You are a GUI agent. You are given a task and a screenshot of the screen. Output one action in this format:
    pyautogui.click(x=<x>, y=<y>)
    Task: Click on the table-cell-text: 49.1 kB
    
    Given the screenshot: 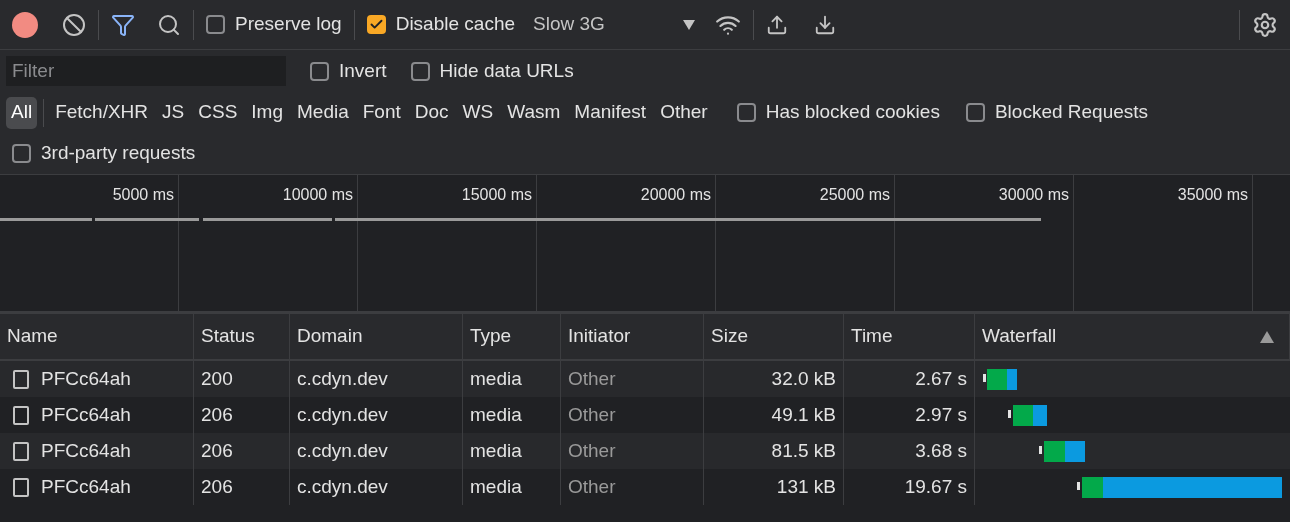 What is the action you would take?
    pyautogui.click(x=803, y=414)
    